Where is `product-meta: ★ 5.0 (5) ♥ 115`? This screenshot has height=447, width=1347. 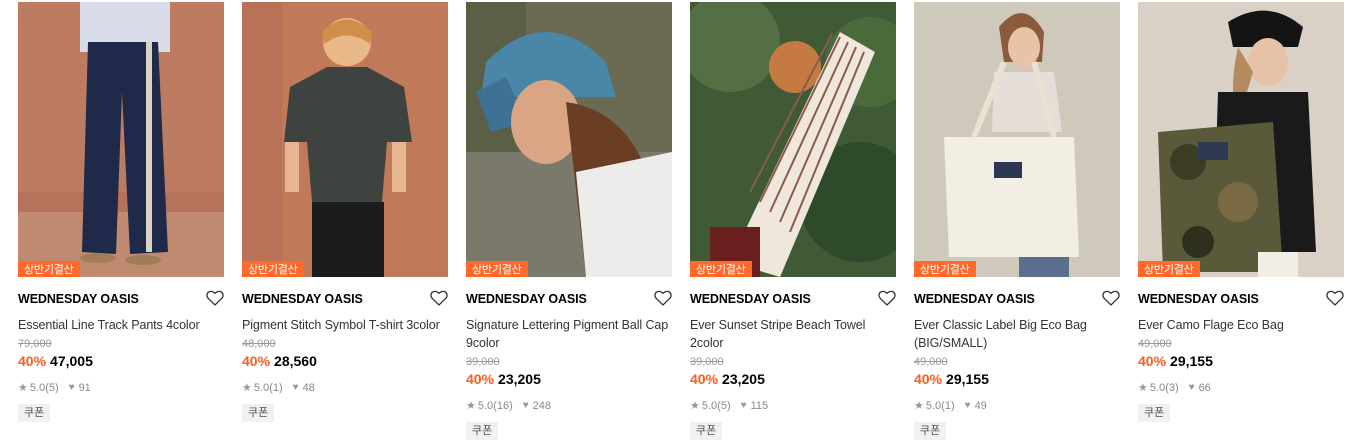 product-meta: ★ 5.0 (5) ♥ 115 is located at coordinates (793, 406).